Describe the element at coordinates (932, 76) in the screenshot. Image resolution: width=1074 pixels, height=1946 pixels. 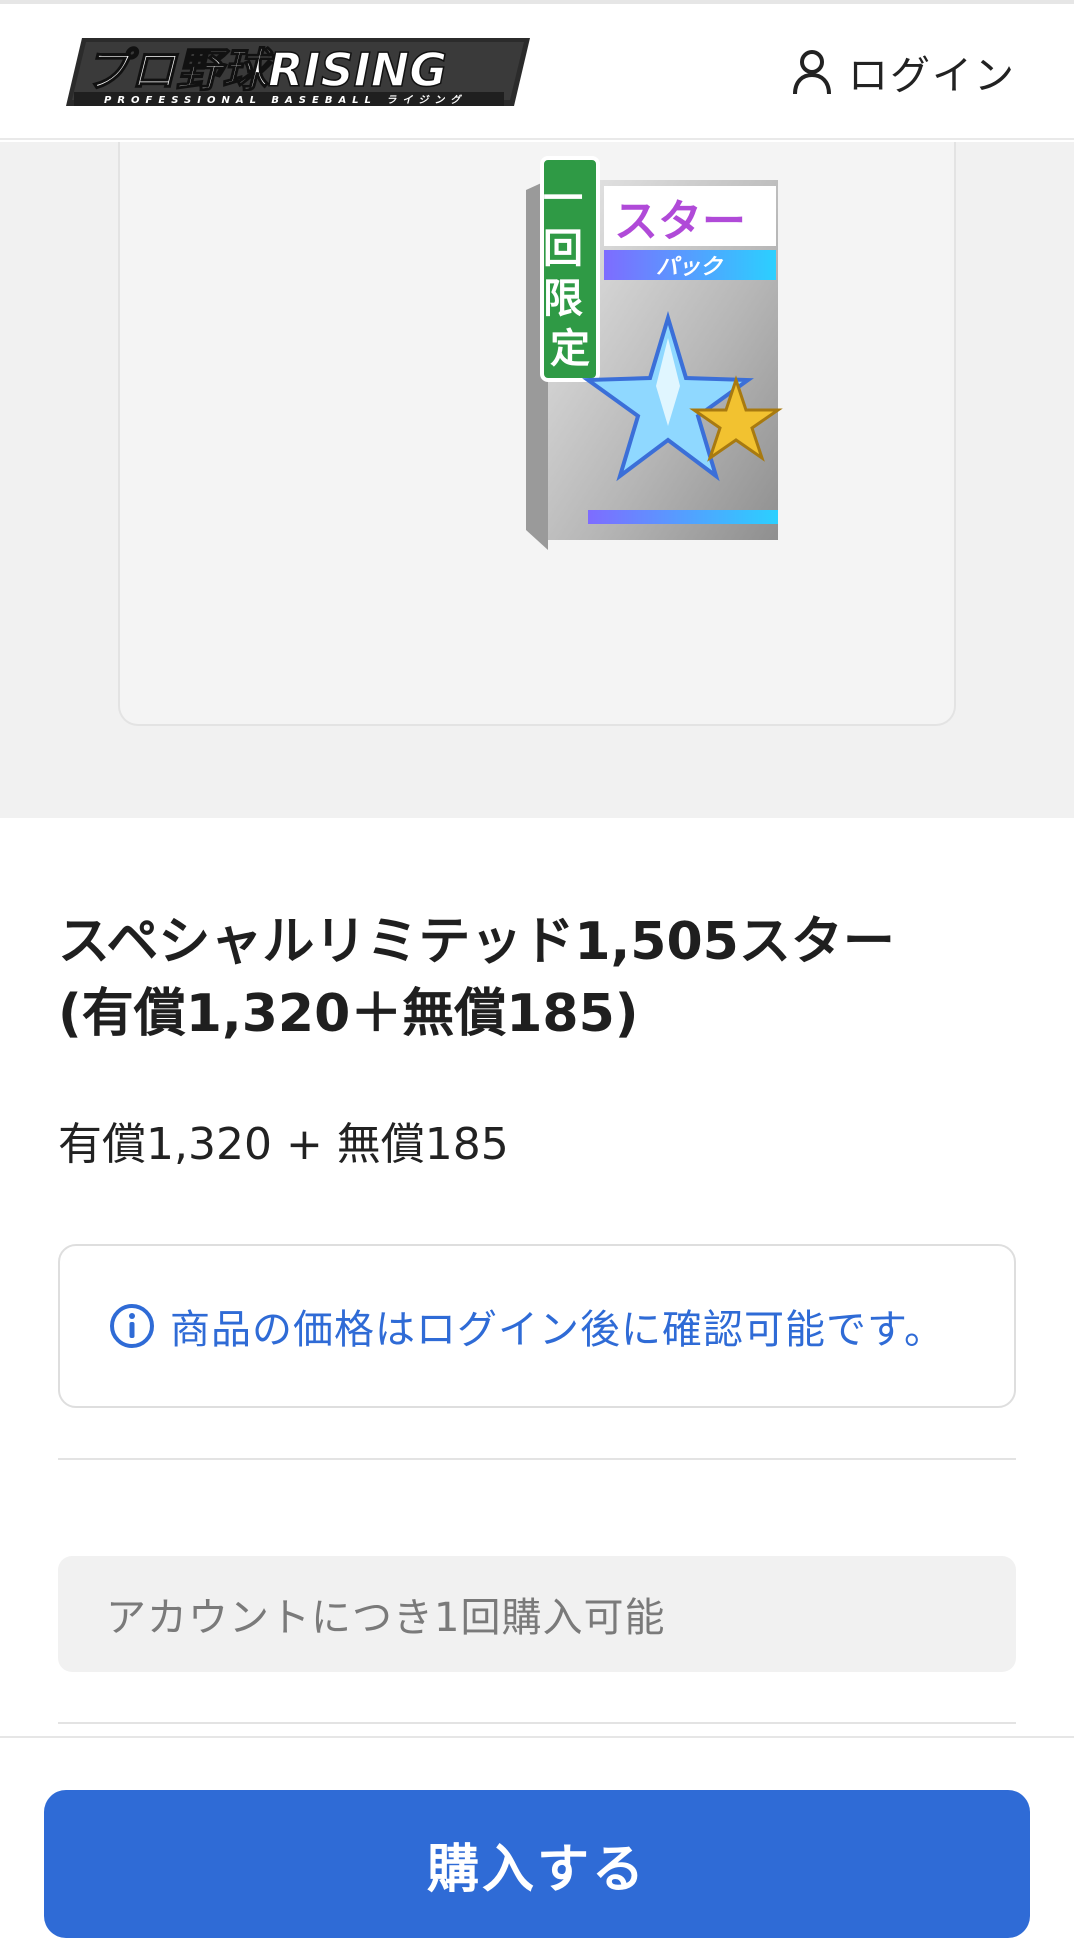
I see `login-label: ログイン` at that location.